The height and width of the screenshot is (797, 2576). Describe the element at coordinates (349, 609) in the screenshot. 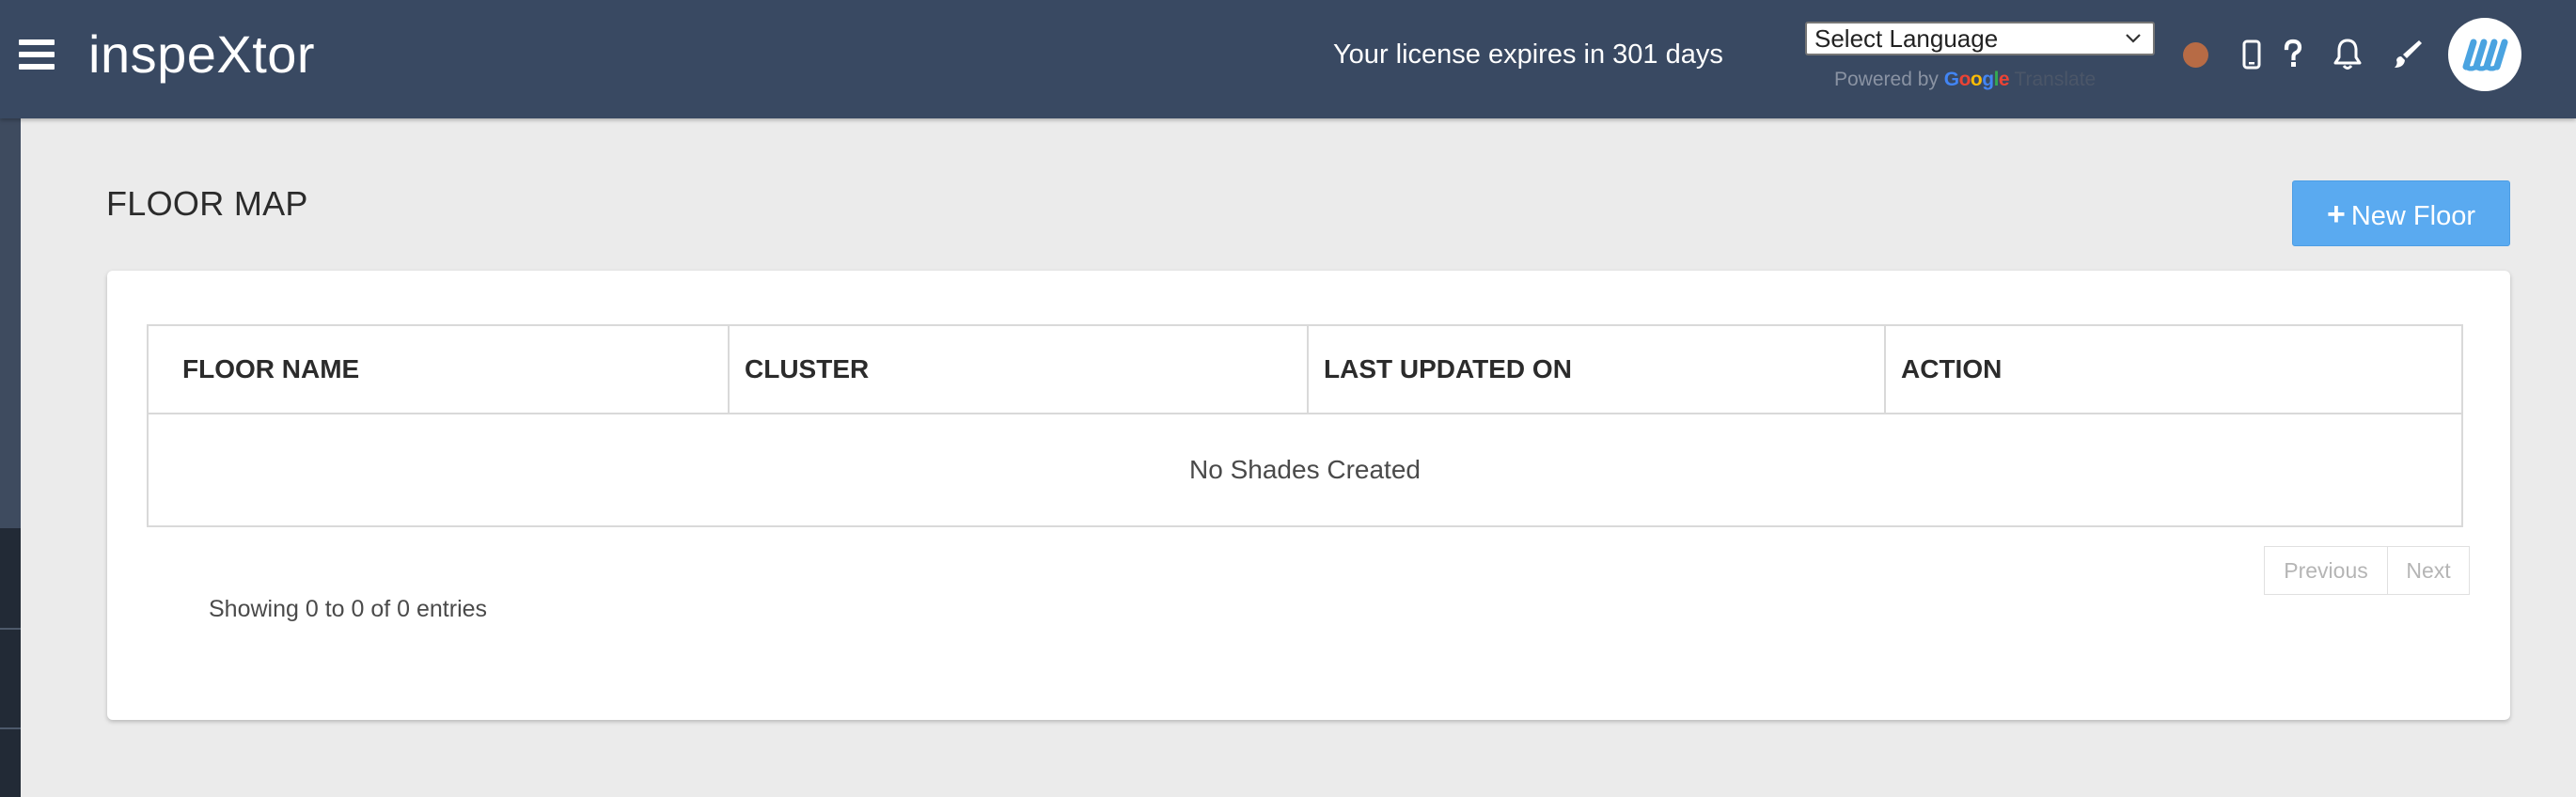

I see `table-info: Showing 0 to 0 of 0 entries` at that location.